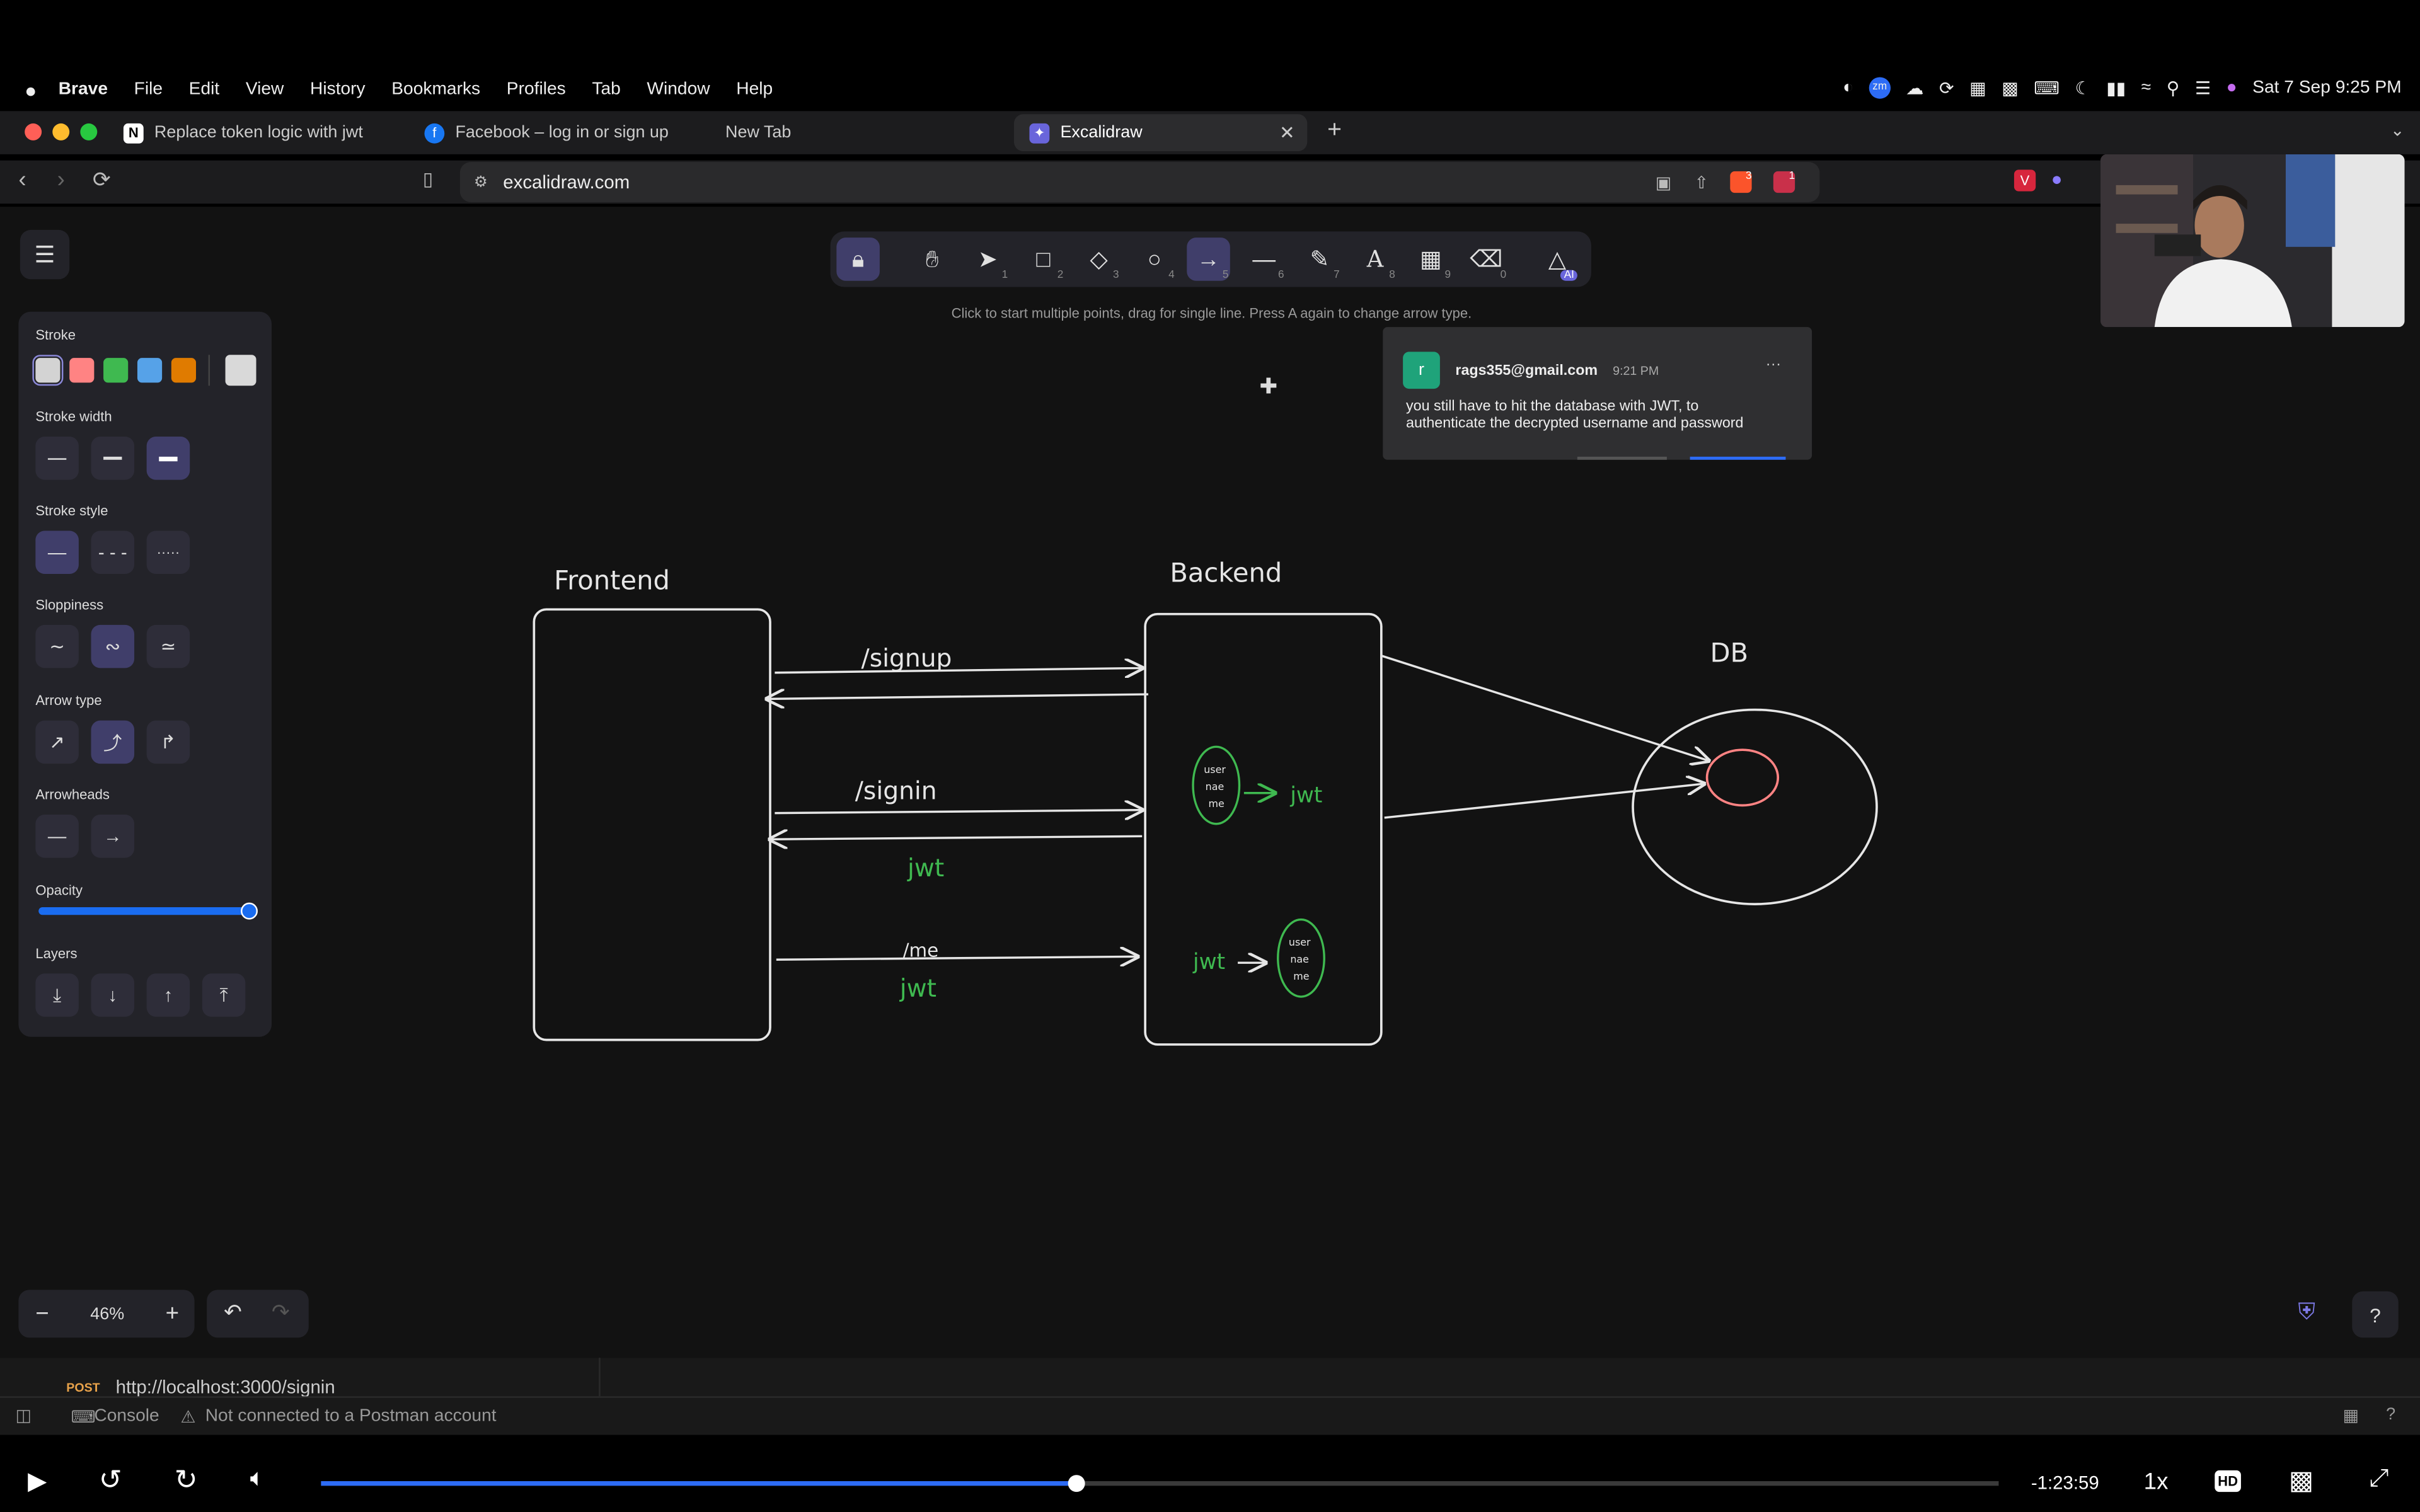 The width and height of the screenshot is (2420, 1512). I want to click on notification-sender: rags355@gmail.com, so click(1526, 371).